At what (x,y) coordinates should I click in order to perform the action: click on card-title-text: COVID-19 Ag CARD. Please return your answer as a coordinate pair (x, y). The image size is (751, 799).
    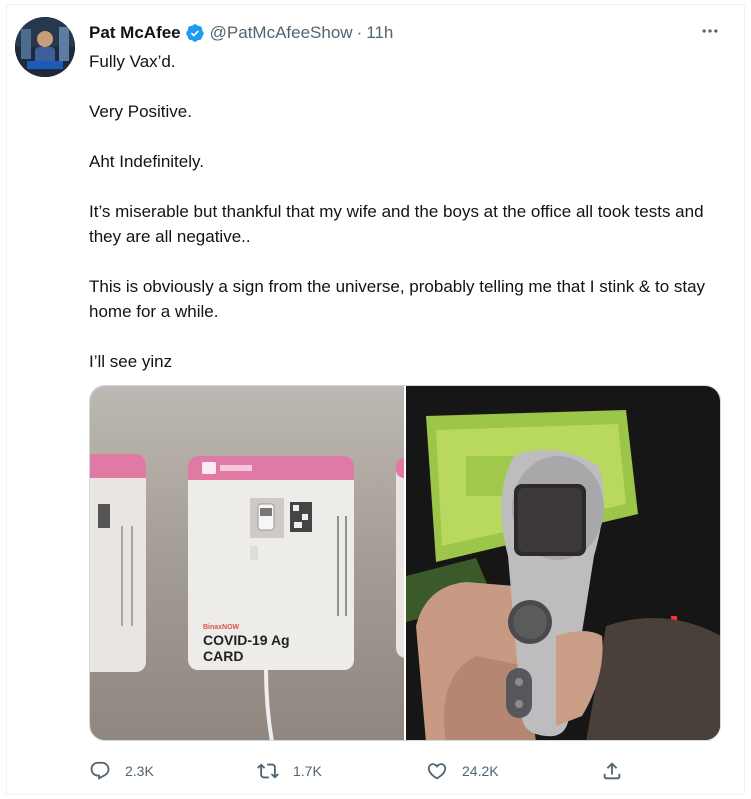
    Looking at the image, I should click on (246, 648).